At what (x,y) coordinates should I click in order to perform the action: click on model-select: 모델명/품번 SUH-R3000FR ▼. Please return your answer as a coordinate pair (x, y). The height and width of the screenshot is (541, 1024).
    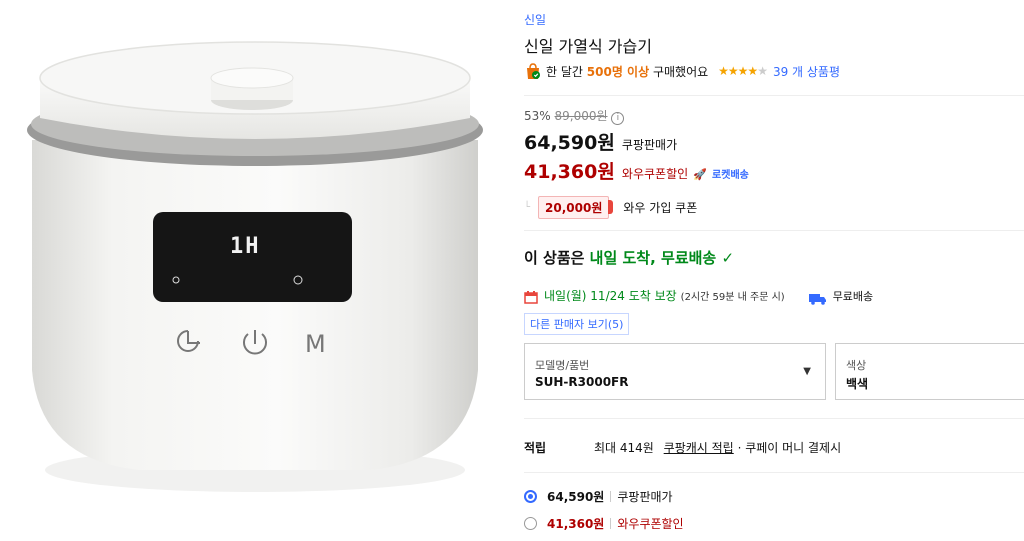
    Looking at the image, I should click on (675, 371).